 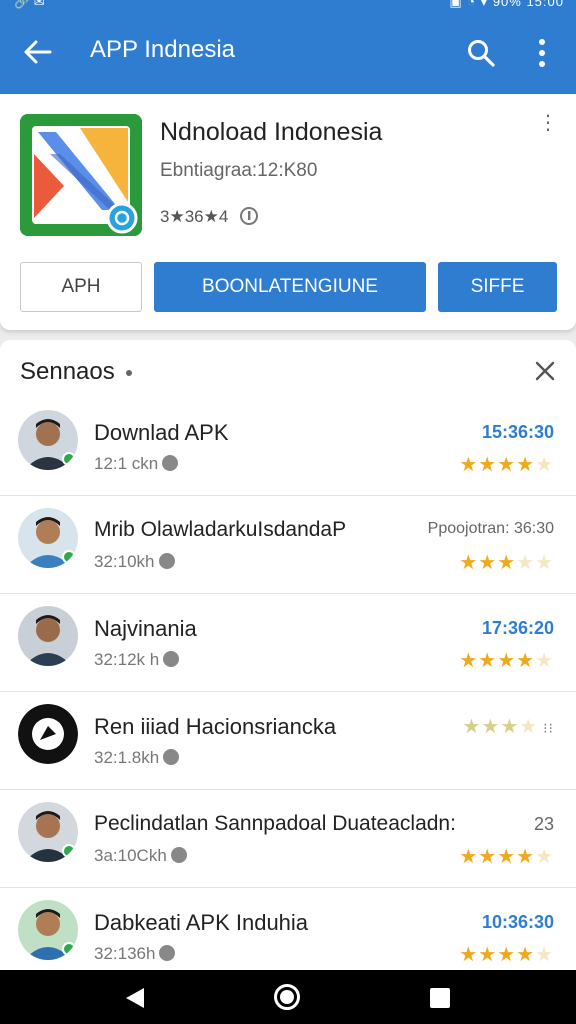 What do you see at coordinates (194, 216) in the screenshot?
I see `app-rating-text: 3★36★4` at bounding box center [194, 216].